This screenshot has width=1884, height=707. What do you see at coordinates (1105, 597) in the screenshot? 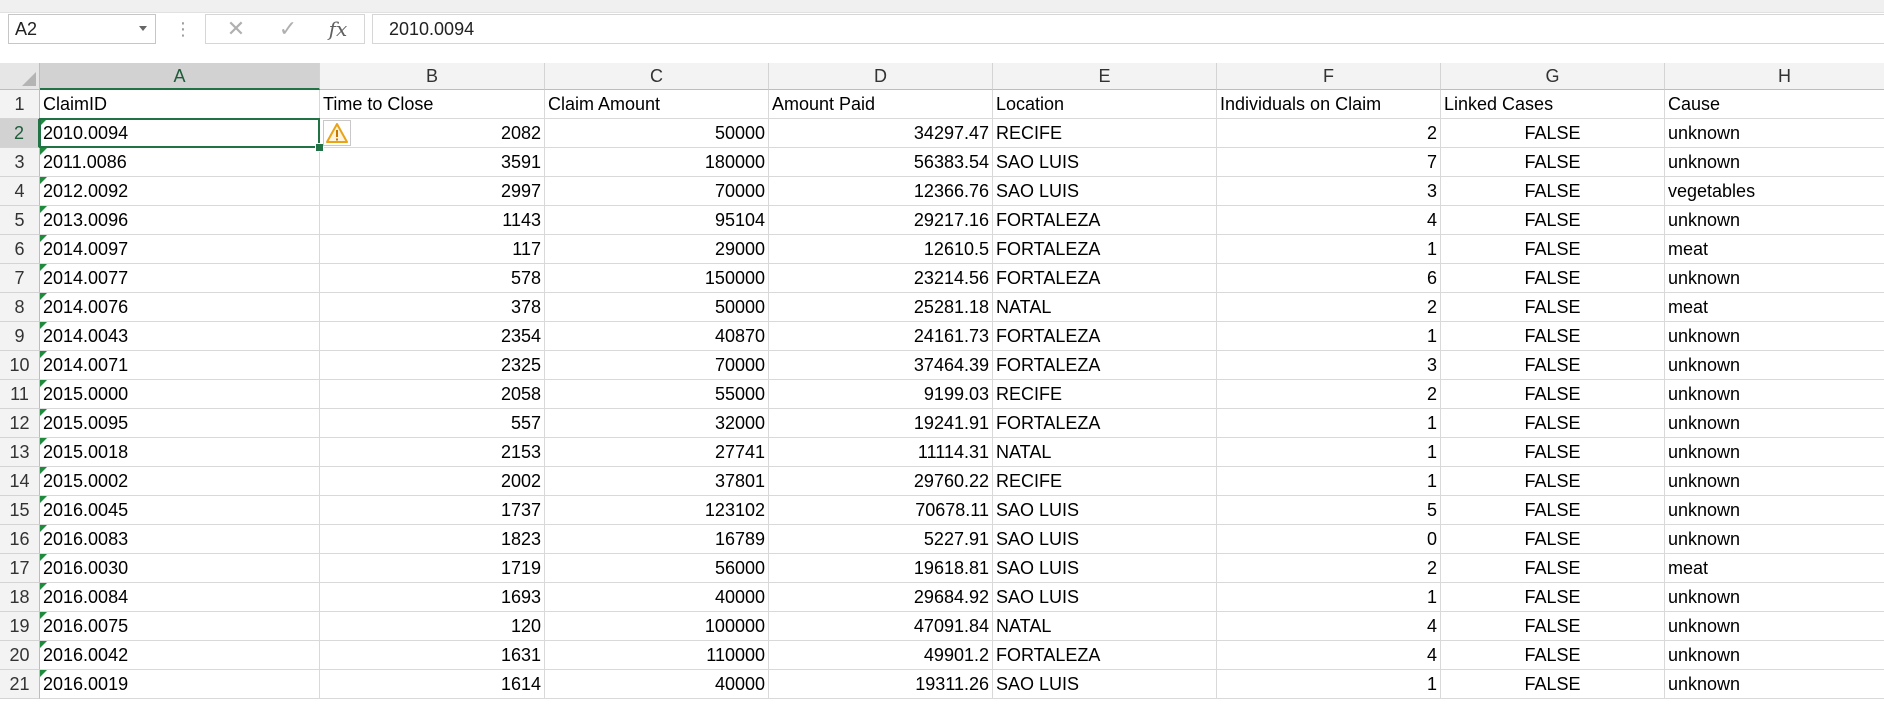
I see `cell-e18: SAO LUIS` at bounding box center [1105, 597].